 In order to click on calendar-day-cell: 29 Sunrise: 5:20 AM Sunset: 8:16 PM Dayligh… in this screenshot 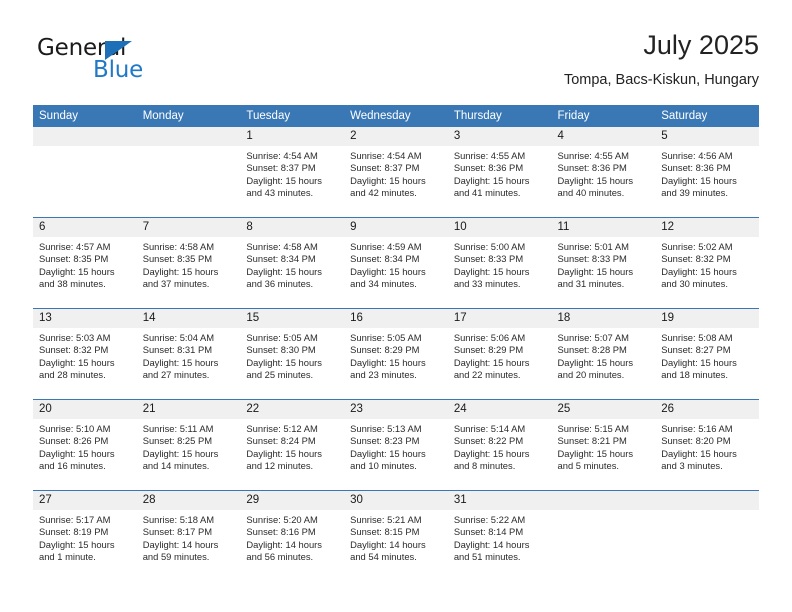, I will do `click(292, 535)`.